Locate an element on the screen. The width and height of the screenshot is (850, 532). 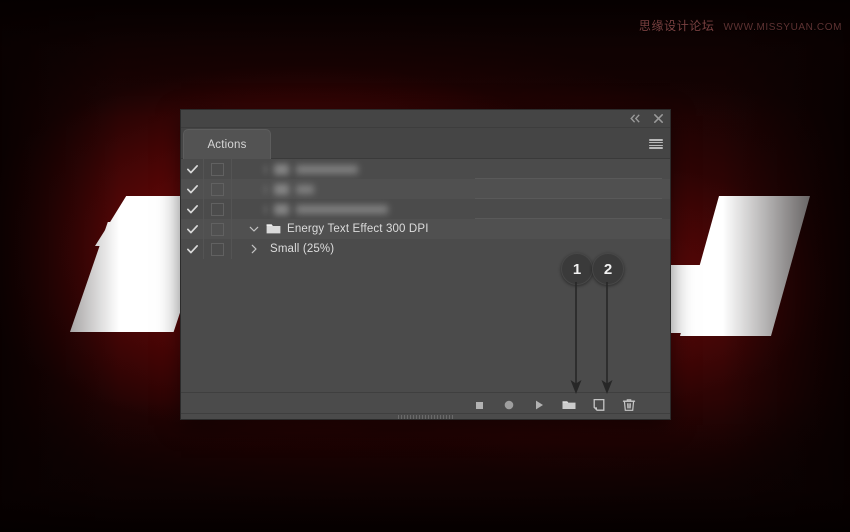
chevron-right-icon is located at coordinates (254, 249).